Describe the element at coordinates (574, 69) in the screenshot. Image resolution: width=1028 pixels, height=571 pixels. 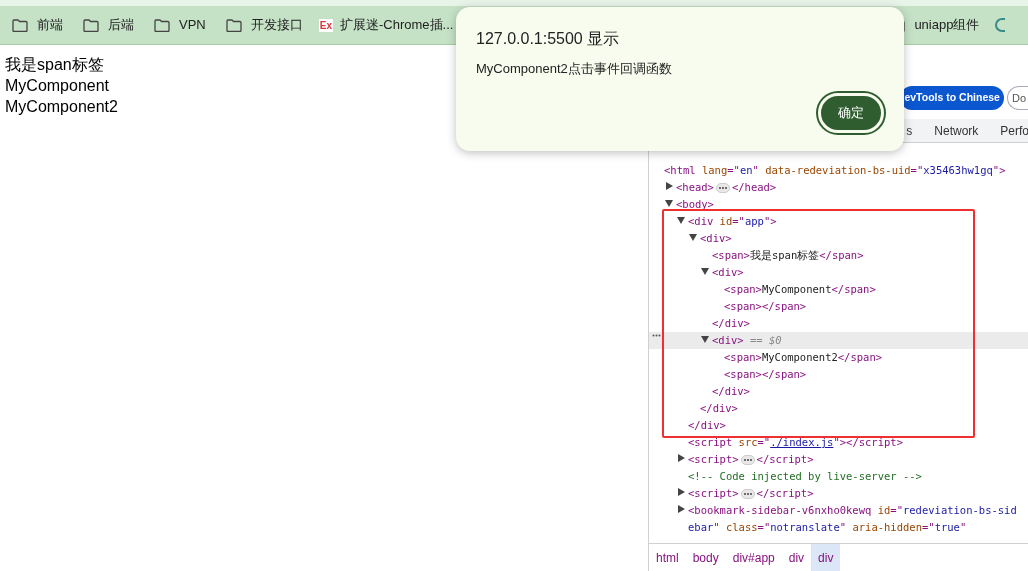
I see `dialog-message: MyComponent2点击事件回调函数` at that location.